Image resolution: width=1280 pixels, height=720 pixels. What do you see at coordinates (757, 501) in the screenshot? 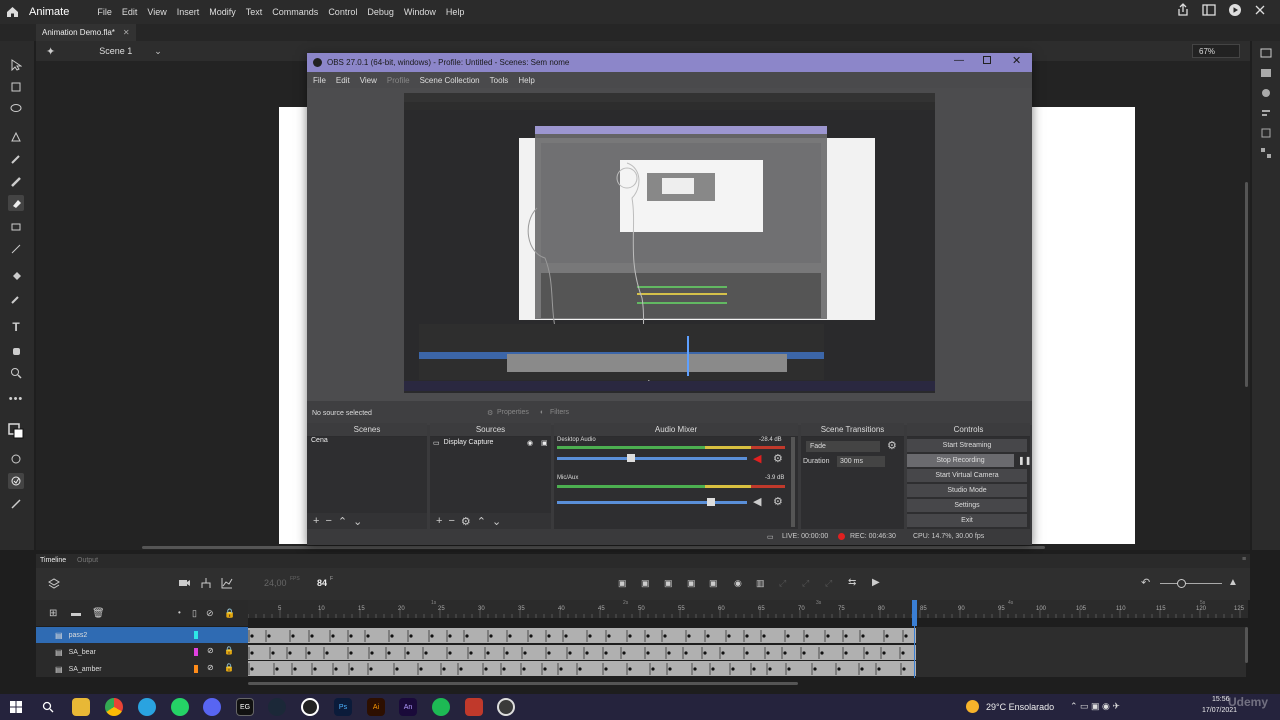
I see `mic-aux-volume-icon: ◀` at bounding box center [757, 501].